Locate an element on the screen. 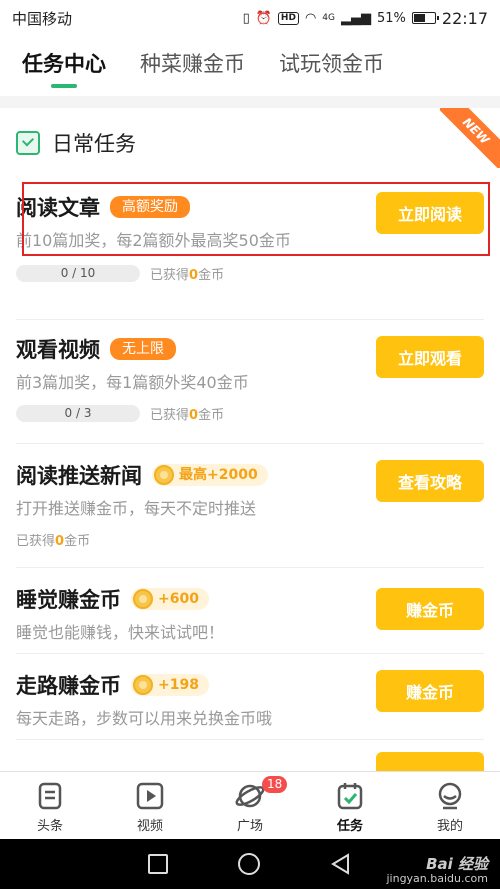 Image resolution: width=500 pixels, height=889 pixels. watch-now-button: 立即观看 is located at coordinates (430, 357).